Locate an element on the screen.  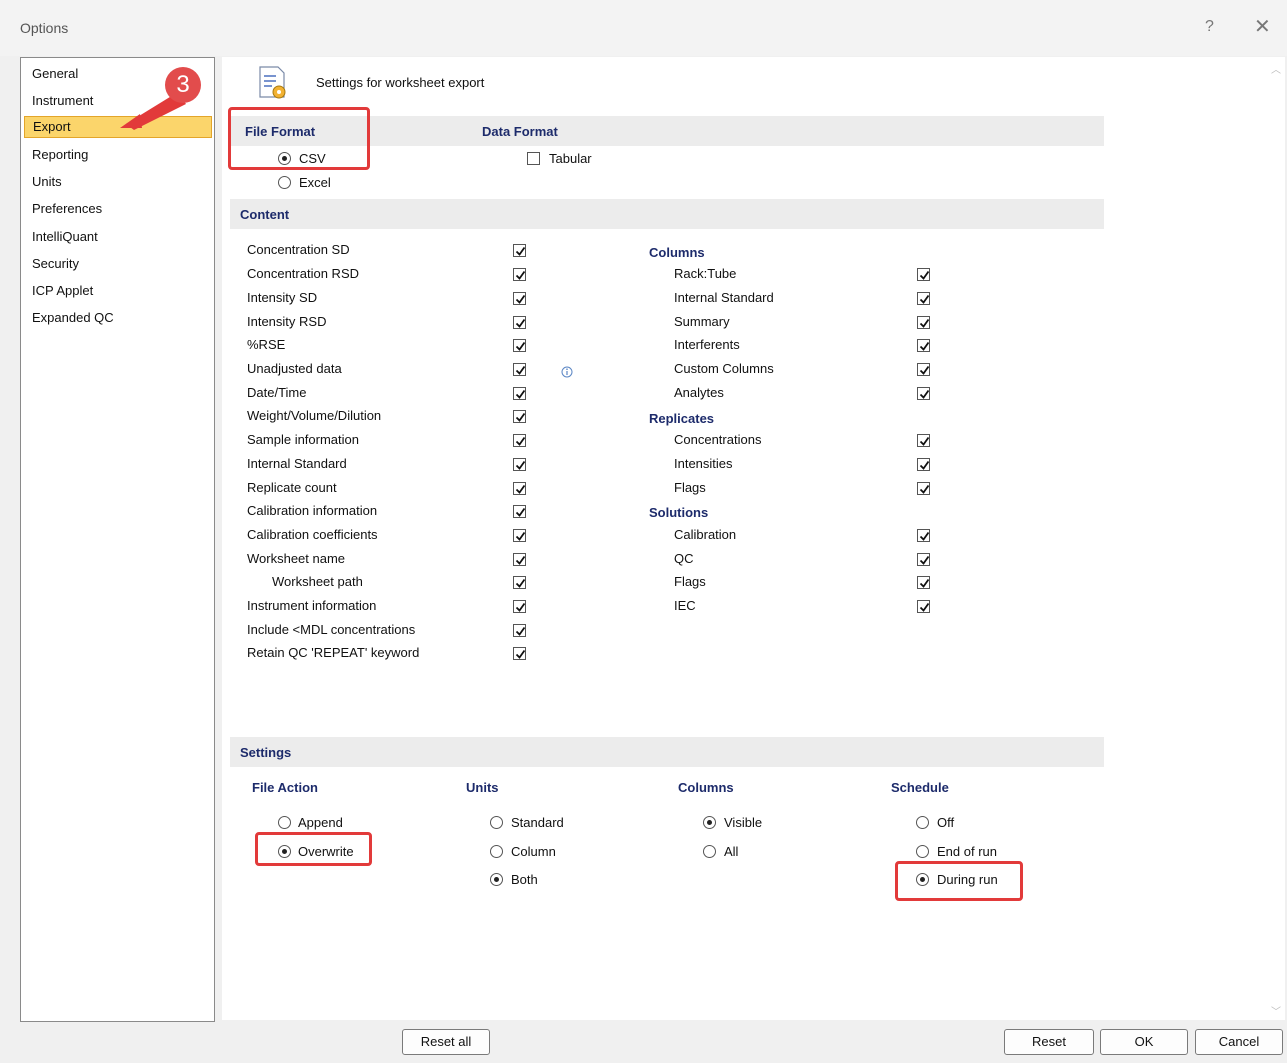
highlight-file-format is located at coordinates (299, 138).